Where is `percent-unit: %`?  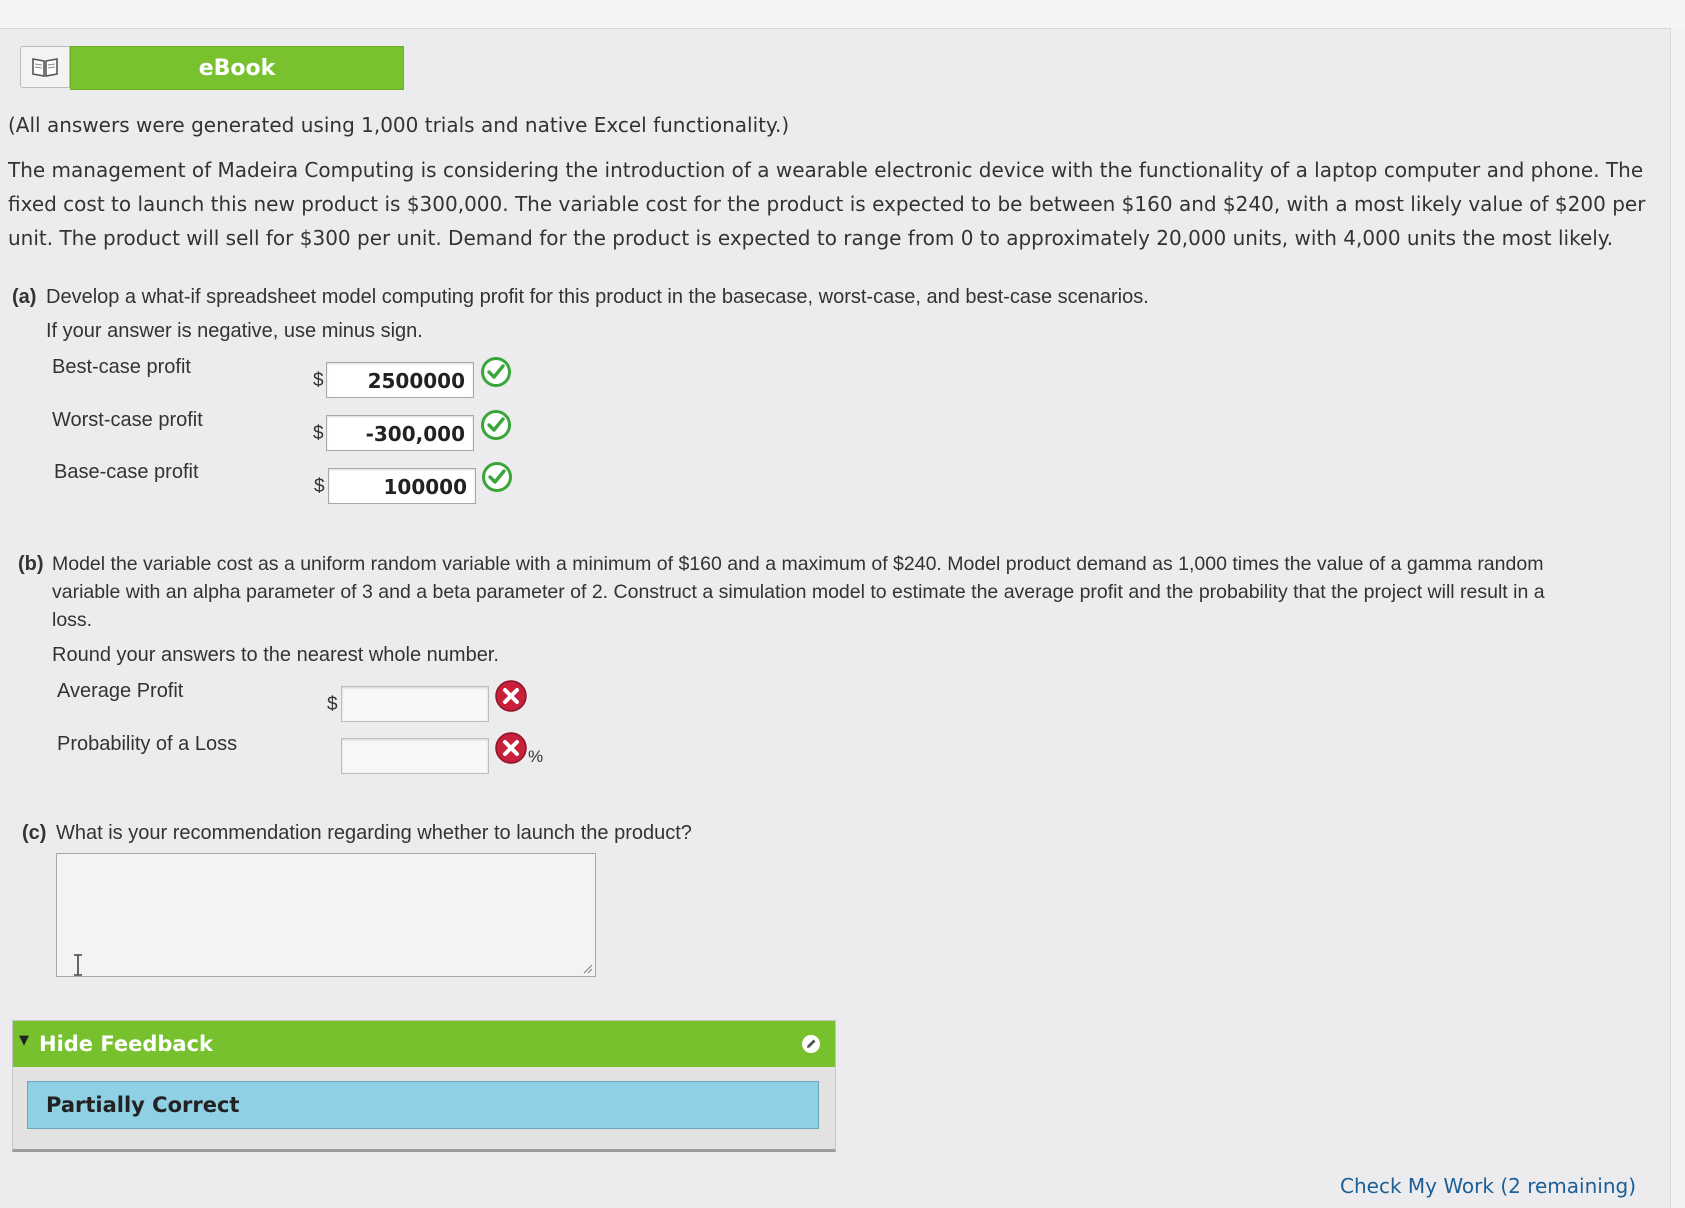 percent-unit: % is located at coordinates (536, 756).